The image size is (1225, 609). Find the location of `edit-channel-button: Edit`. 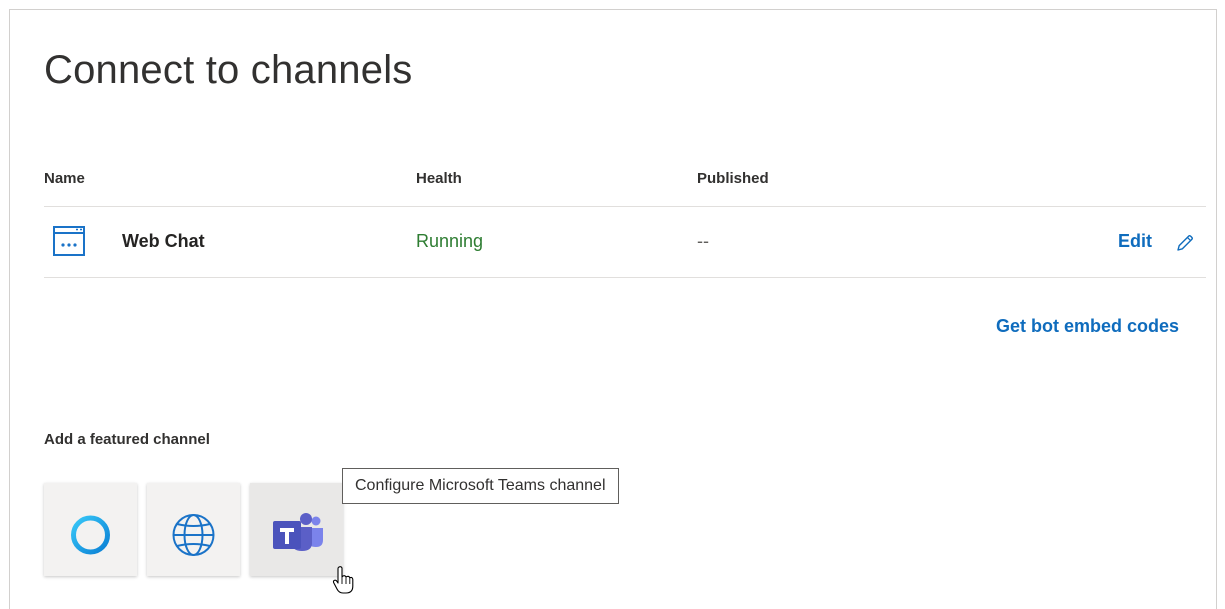

edit-channel-button: Edit is located at coordinates (1135, 241).